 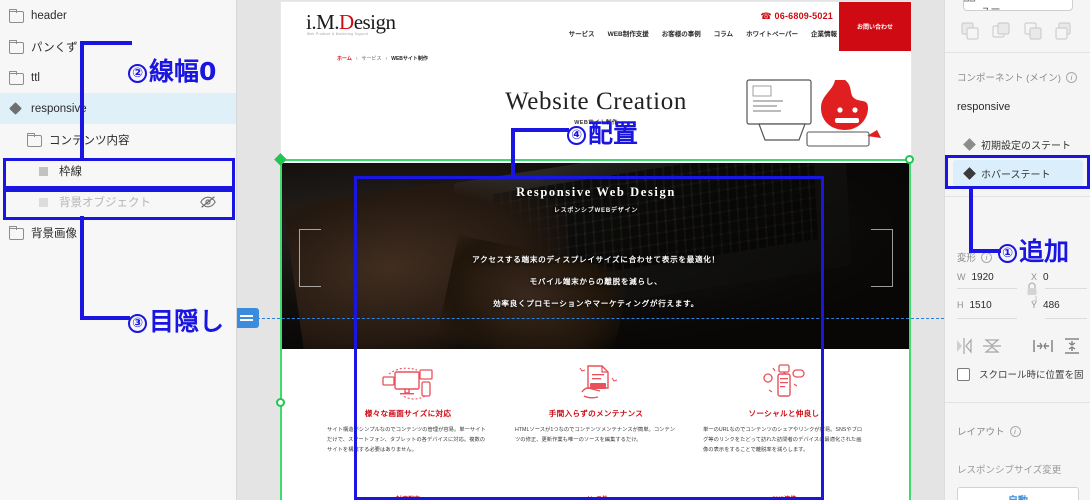 What do you see at coordinates (967, 258) in the screenshot?
I see `transform-section-text: 変形` at bounding box center [967, 258].